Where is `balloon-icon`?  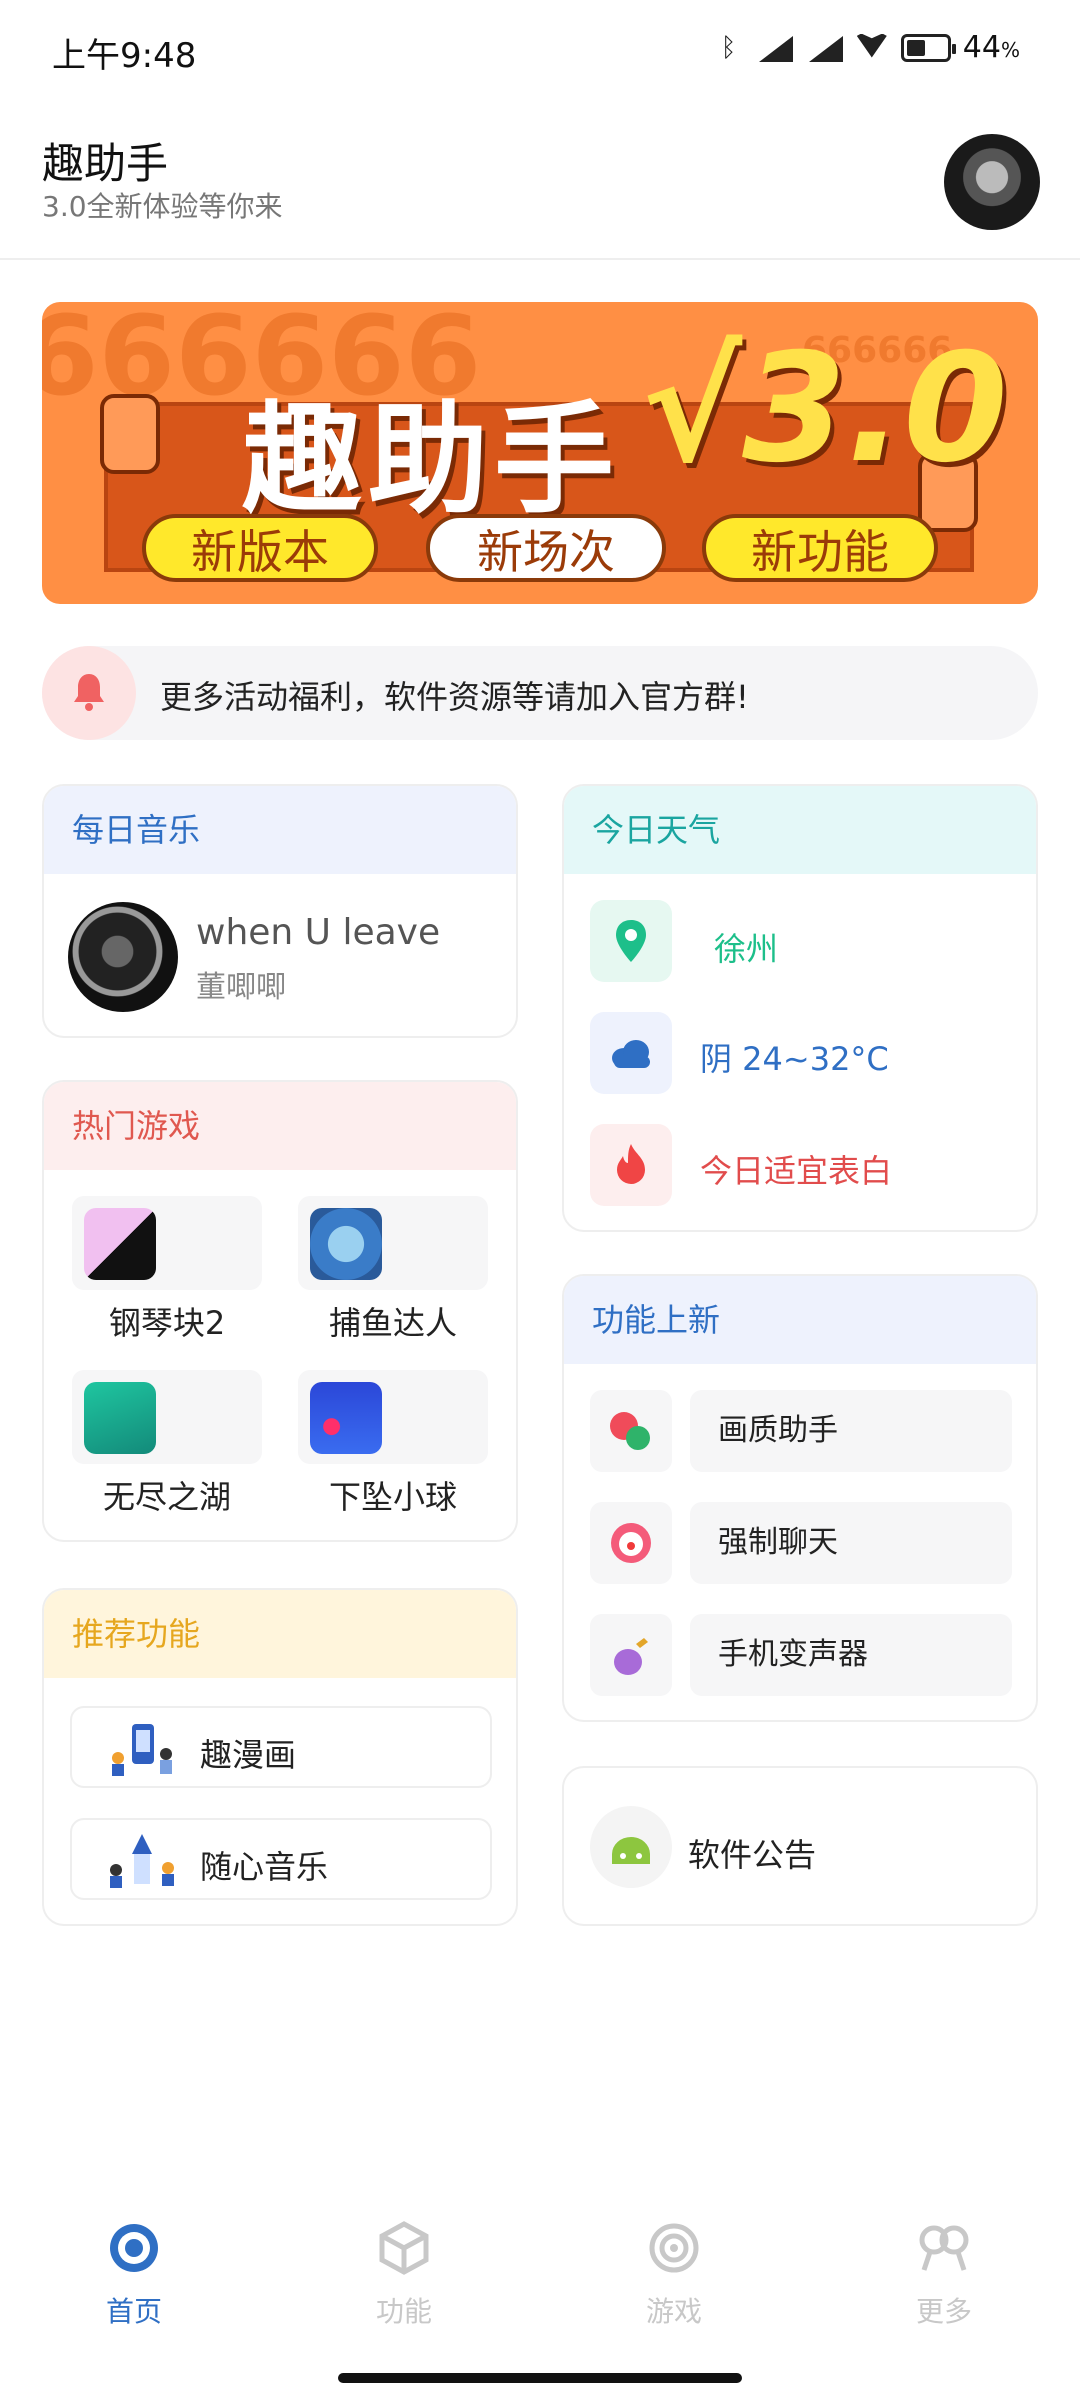 balloon-icon is located at coordinates (631, 1431).